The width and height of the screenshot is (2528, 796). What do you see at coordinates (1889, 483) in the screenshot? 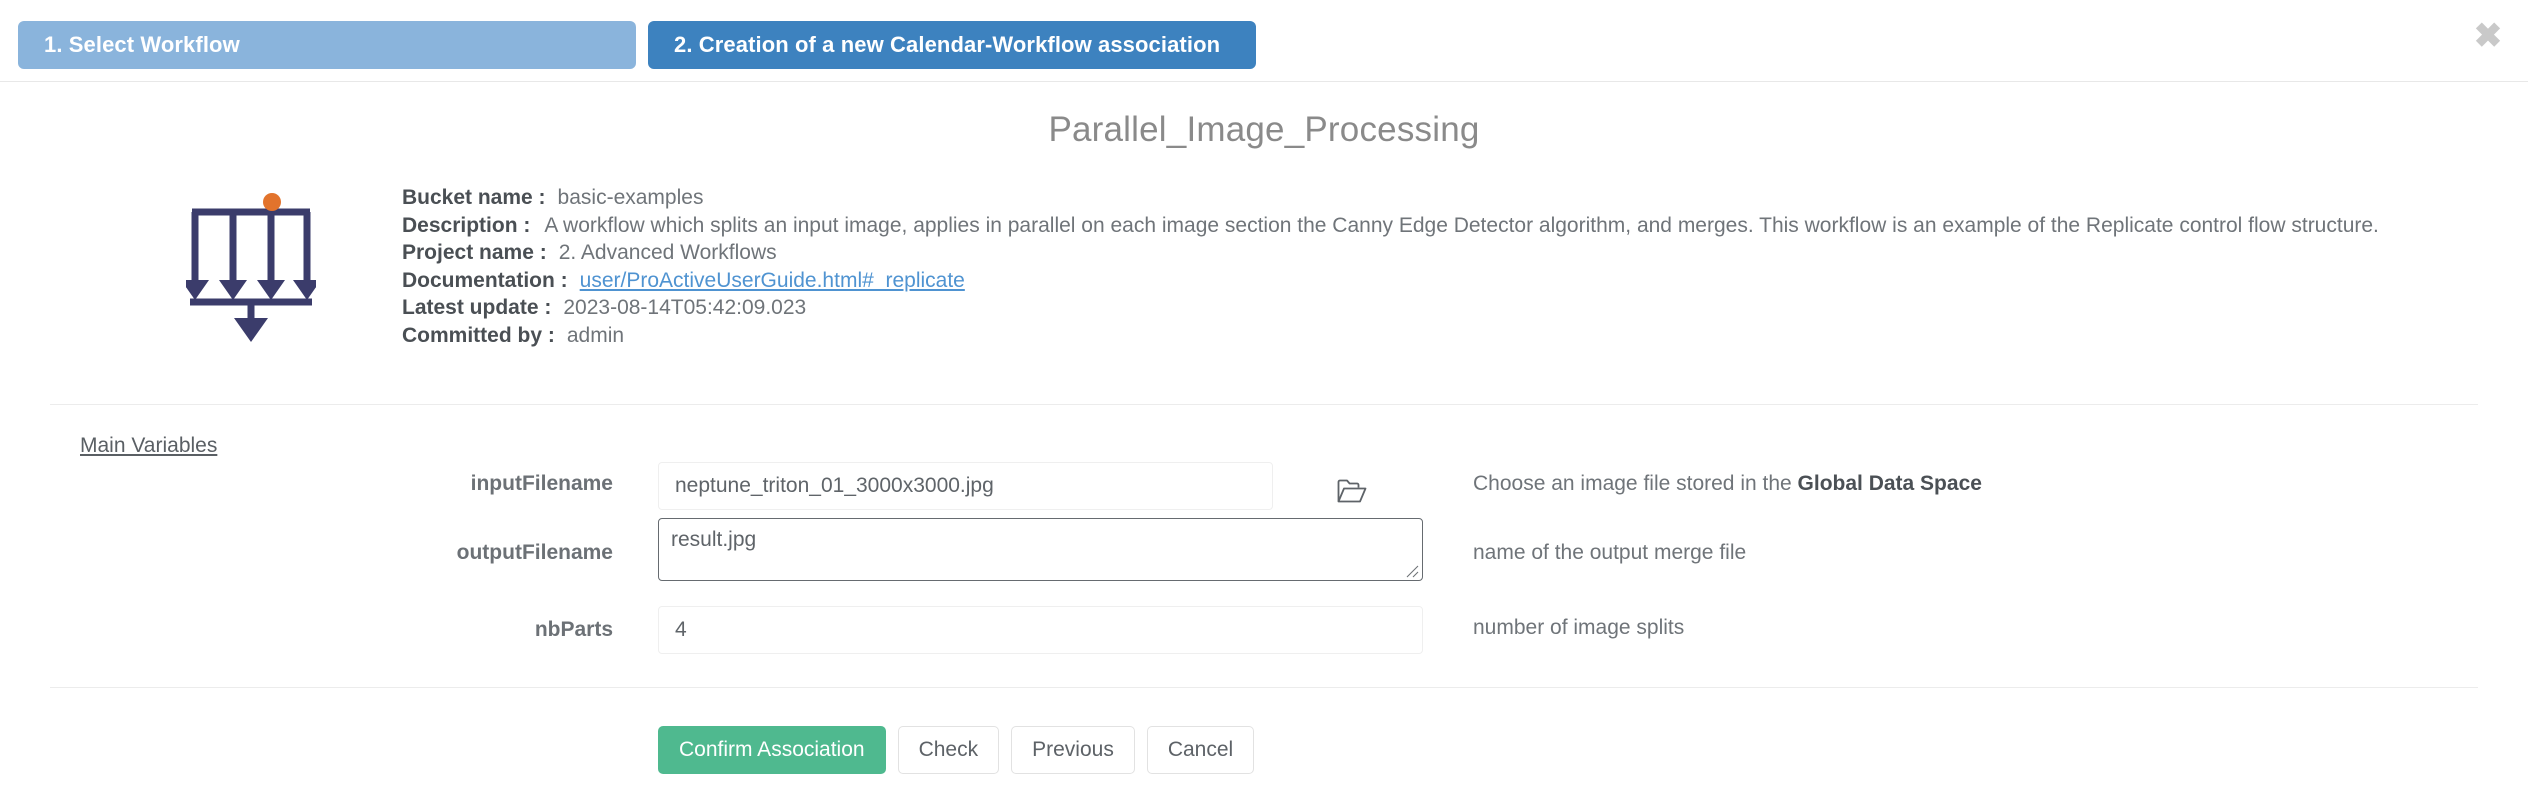
I see `help-text-inputFilename-bold: Global Data Space` at bounding box center [1889, 483].